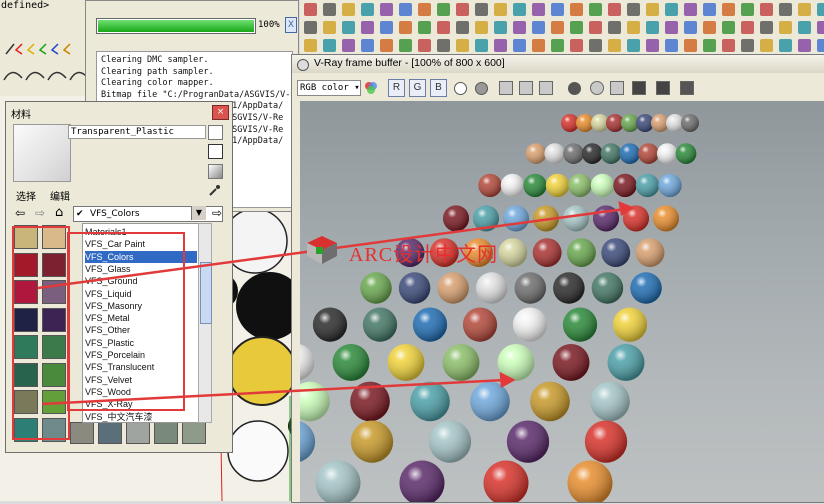 This screenshot has height=504, width=824. What do you see at coordinates (322, 250) in the screenshot?
I see `arc-logo-icon` at bounding box center [322, 250].